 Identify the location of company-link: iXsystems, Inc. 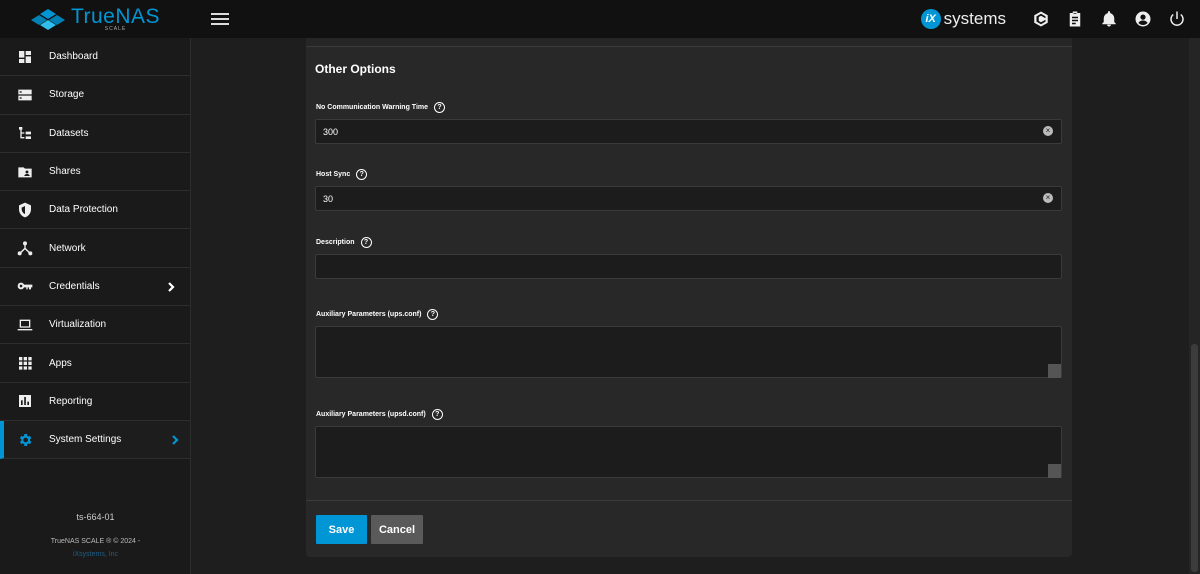
(95, 554).